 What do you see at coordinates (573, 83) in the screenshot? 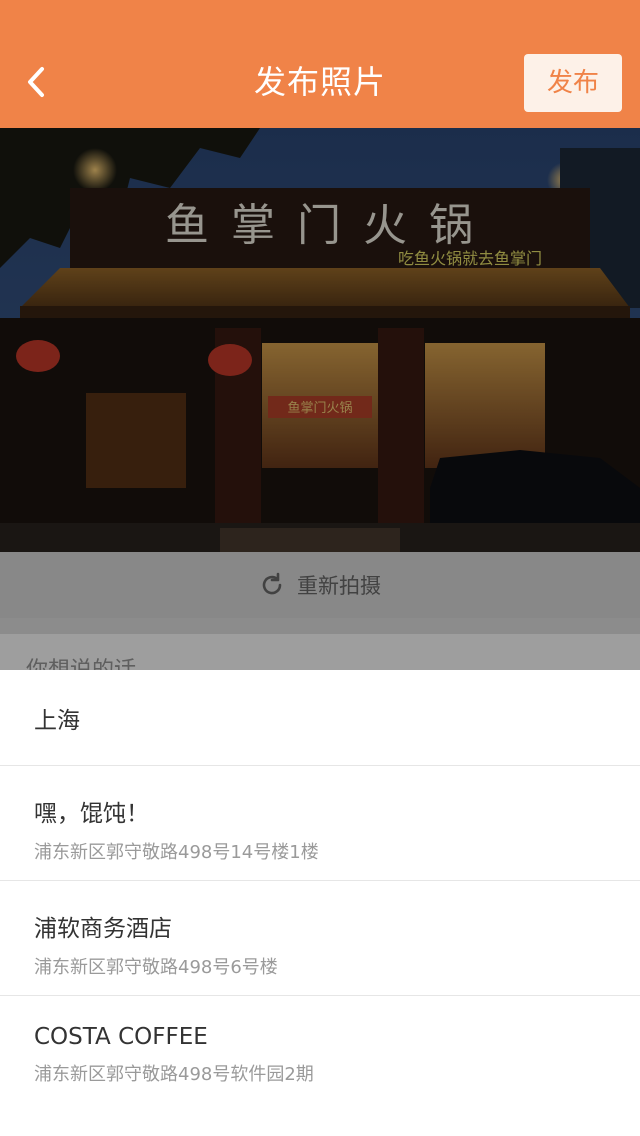
I see `publish-button: 发布` at bounding box center [573, 83].